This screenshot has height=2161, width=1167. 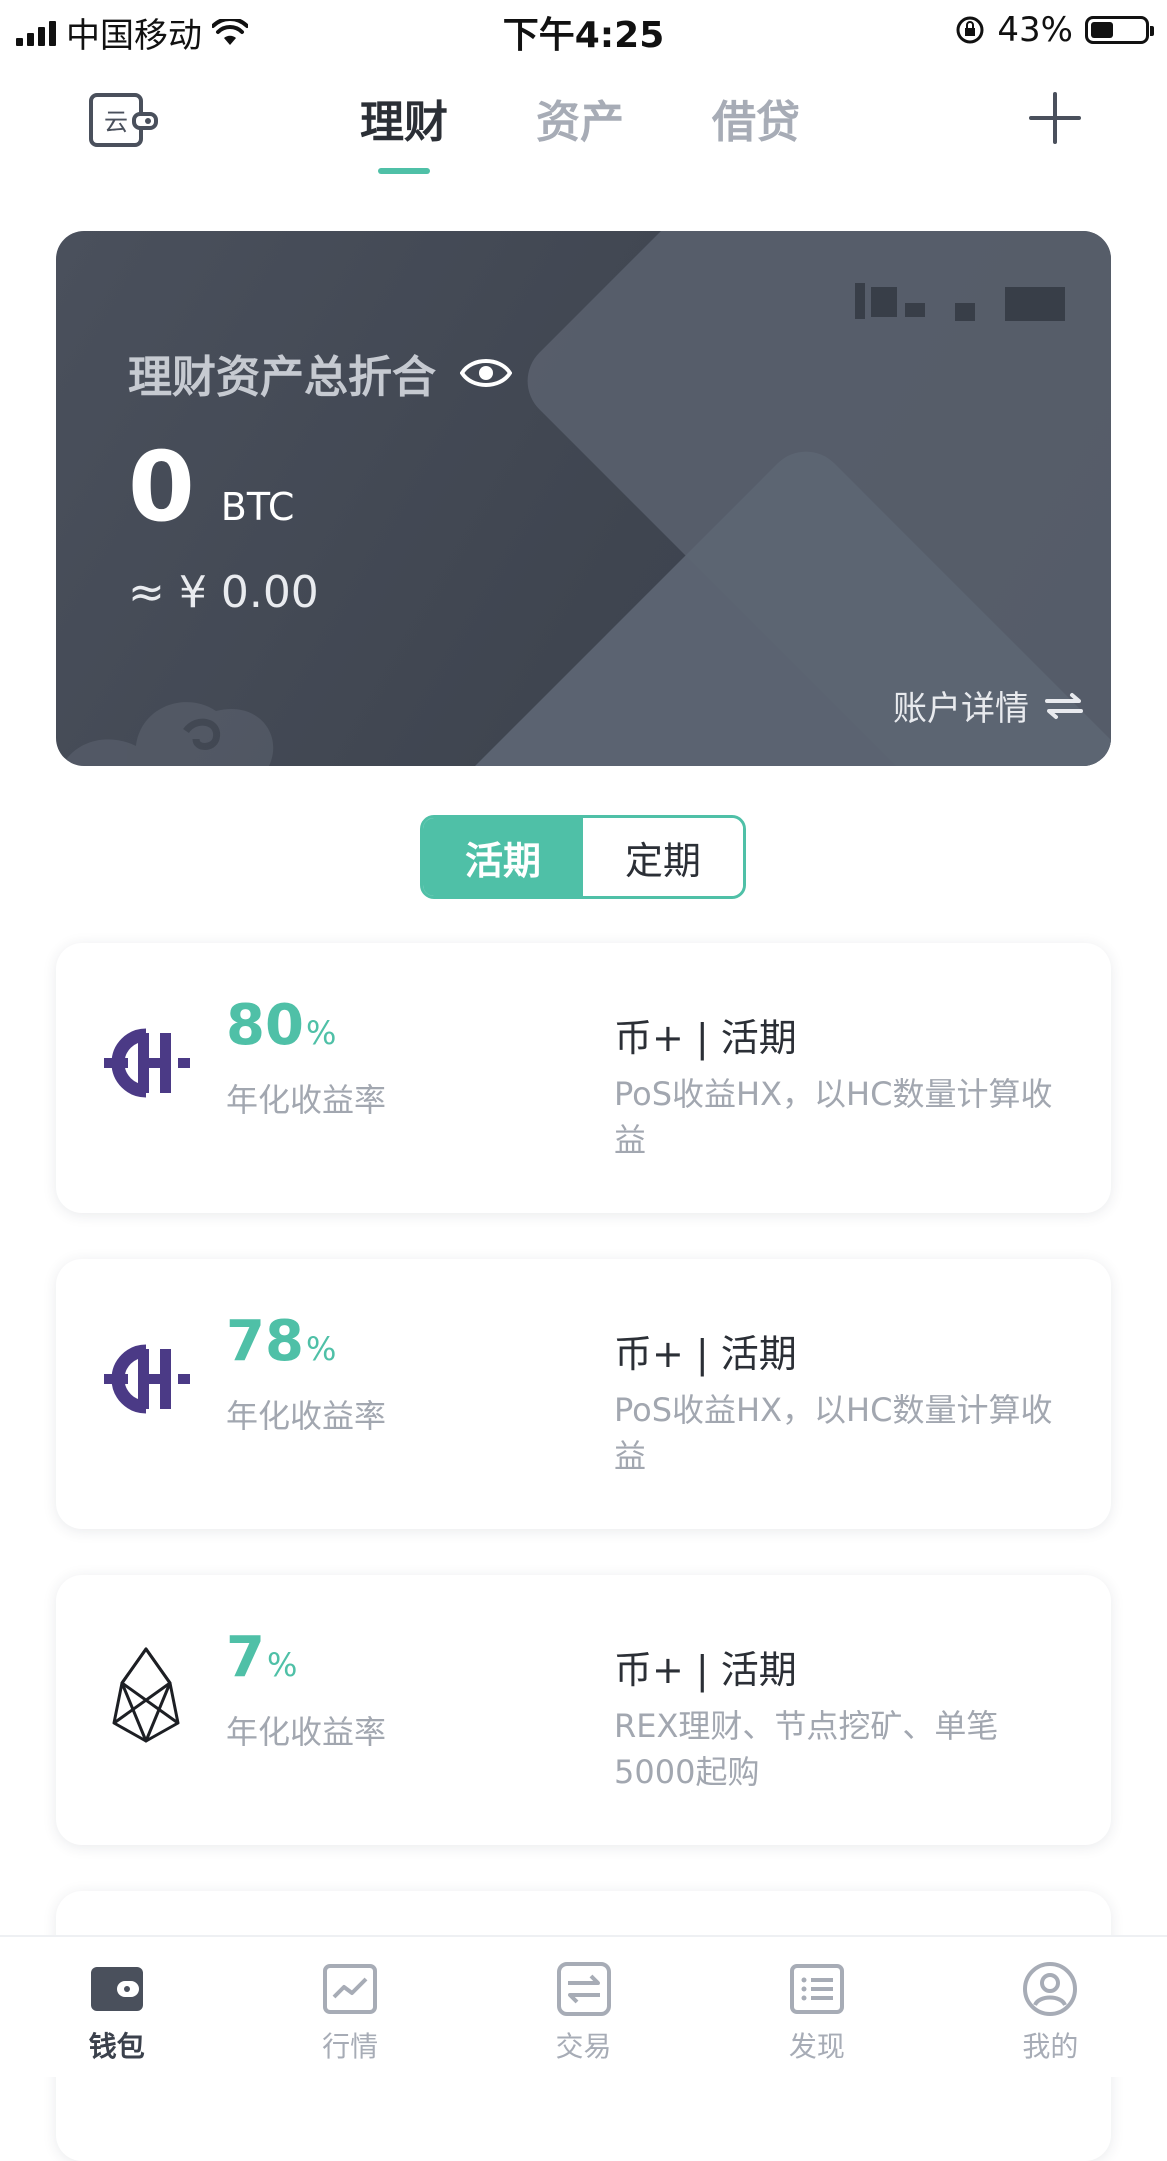 What do you see at coordinates (350, 1989) in the screenshot?
I see `chart-icon` at bounding box center [350, 1989].